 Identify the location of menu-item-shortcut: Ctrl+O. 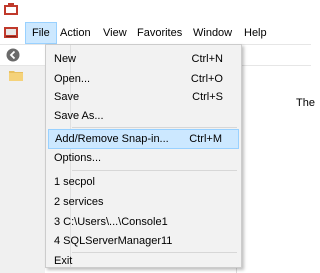
(206, 79).